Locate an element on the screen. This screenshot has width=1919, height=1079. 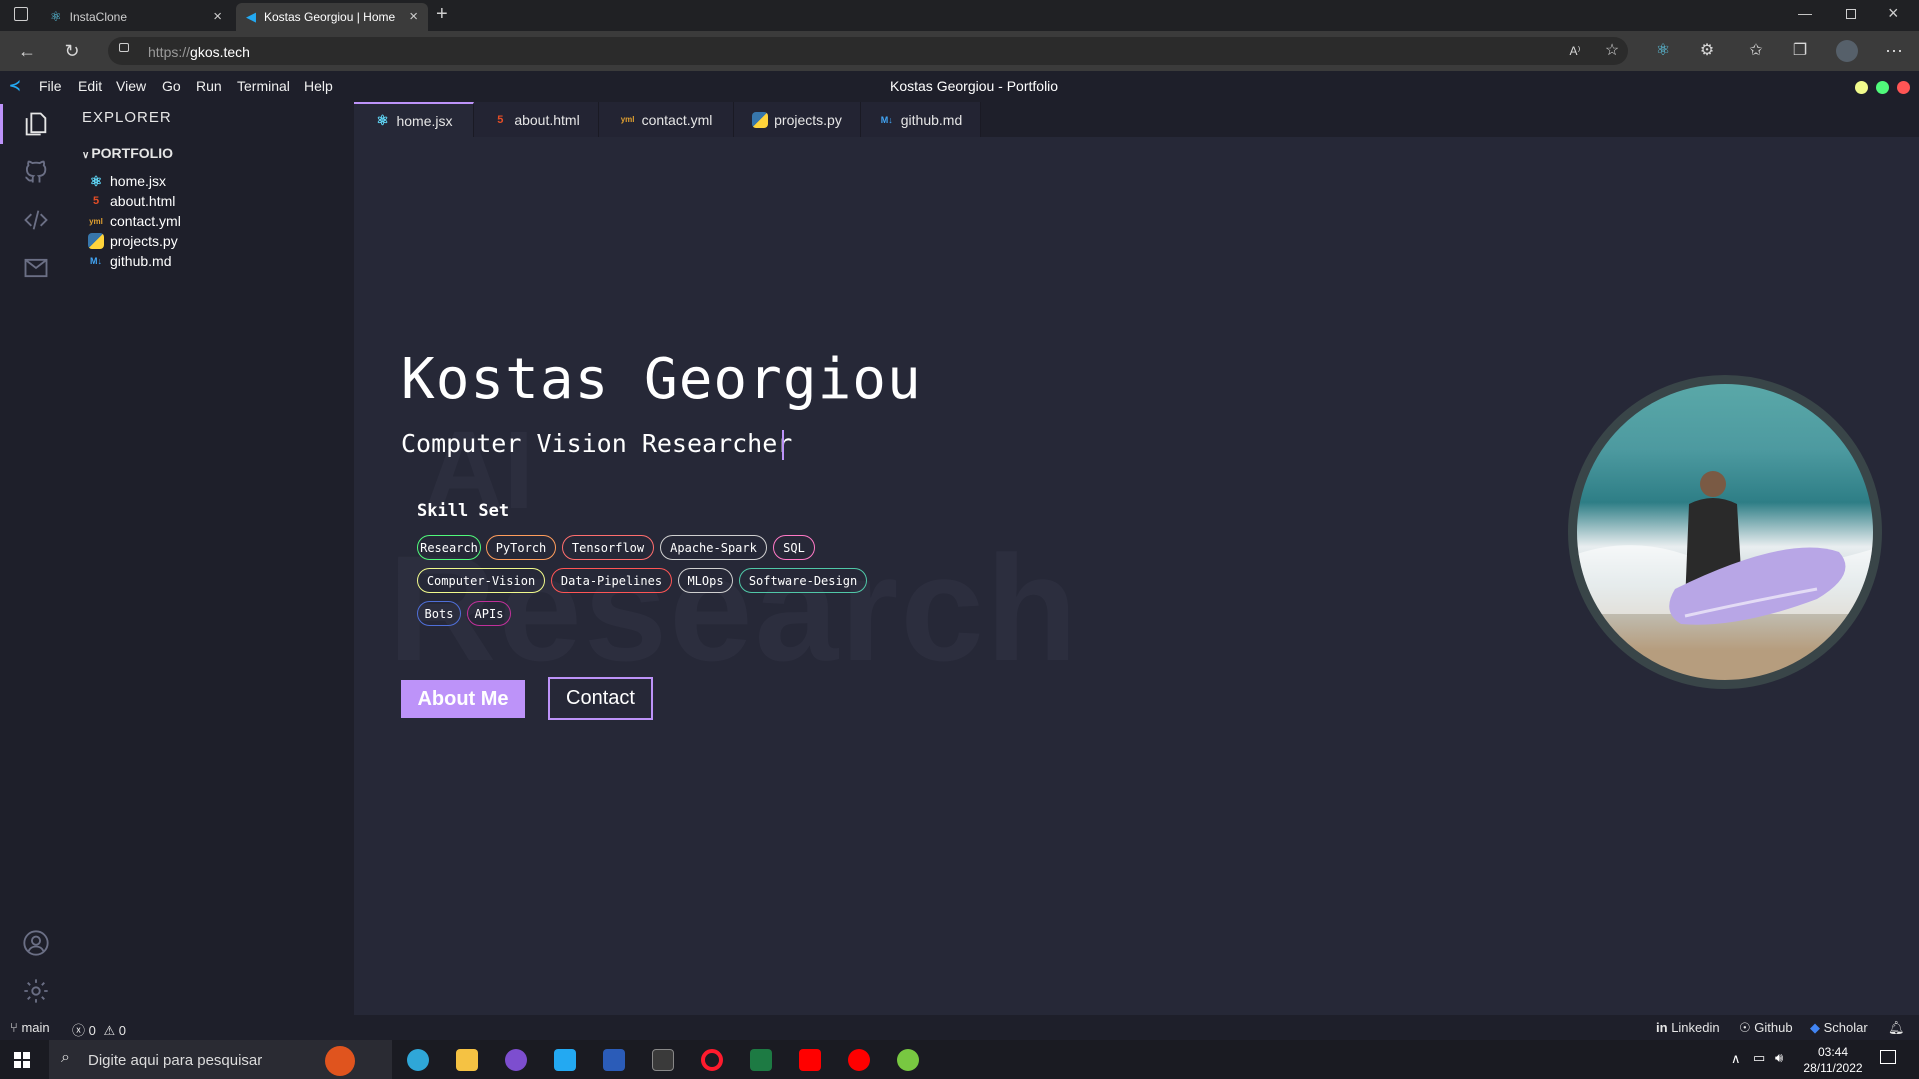
file-label: about.html is located at coordinates (143, 201).